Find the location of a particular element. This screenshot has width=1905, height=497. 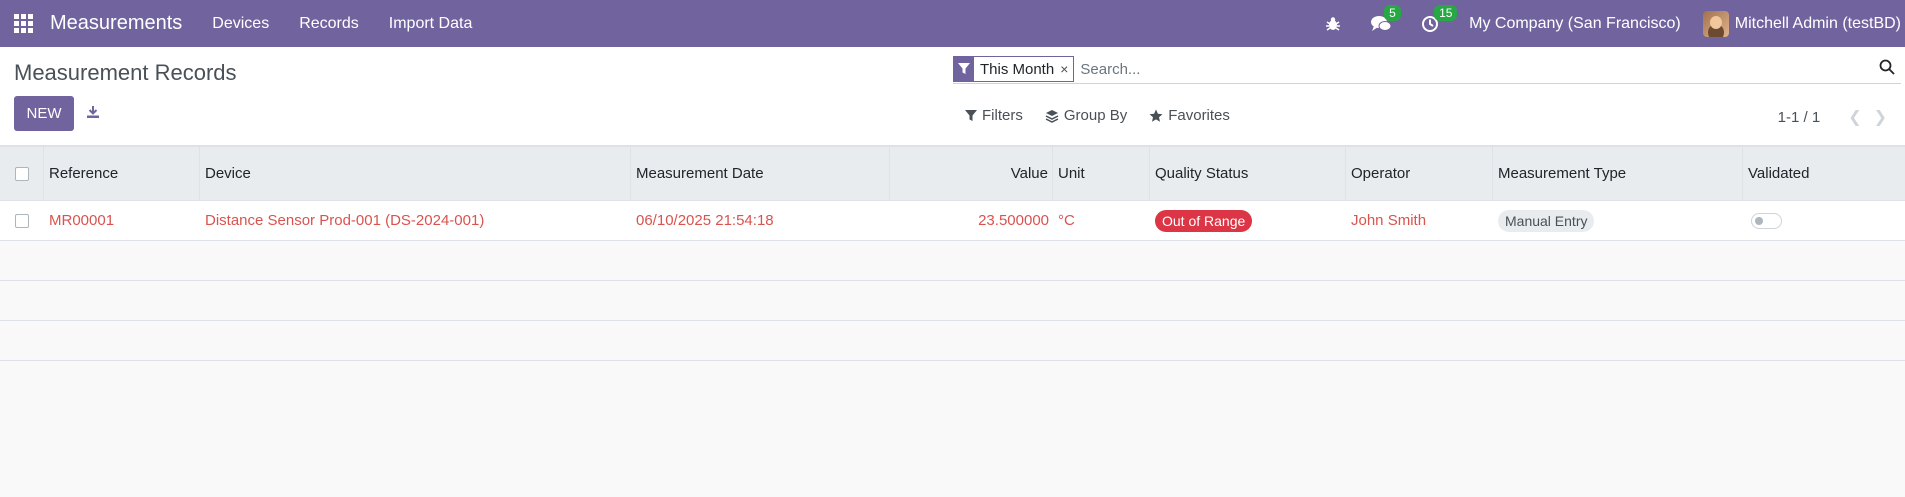

avatar is located at coordinates (1715, 23).